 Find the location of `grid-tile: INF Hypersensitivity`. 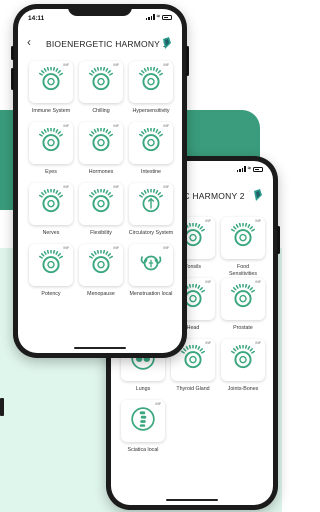

grid-tile: INF Hypersensitivity is located at coordinates (151, 91).